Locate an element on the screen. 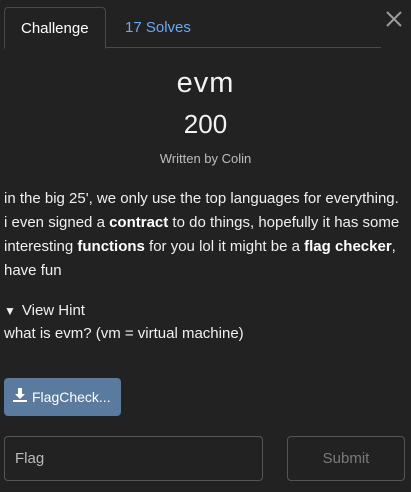  flag-input is located at coordinates (133, 458).